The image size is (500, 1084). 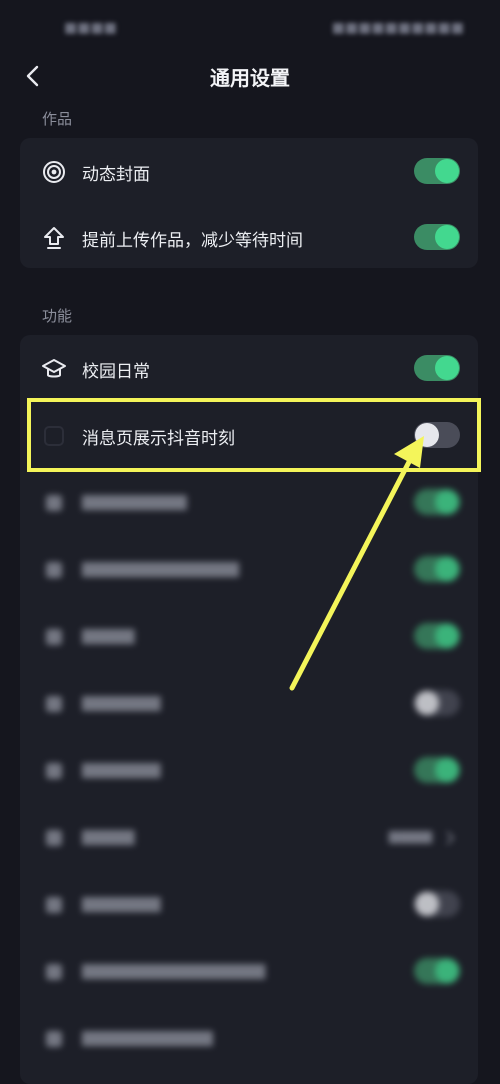 I want to click on highlight-box, so click(x=254, y=435).